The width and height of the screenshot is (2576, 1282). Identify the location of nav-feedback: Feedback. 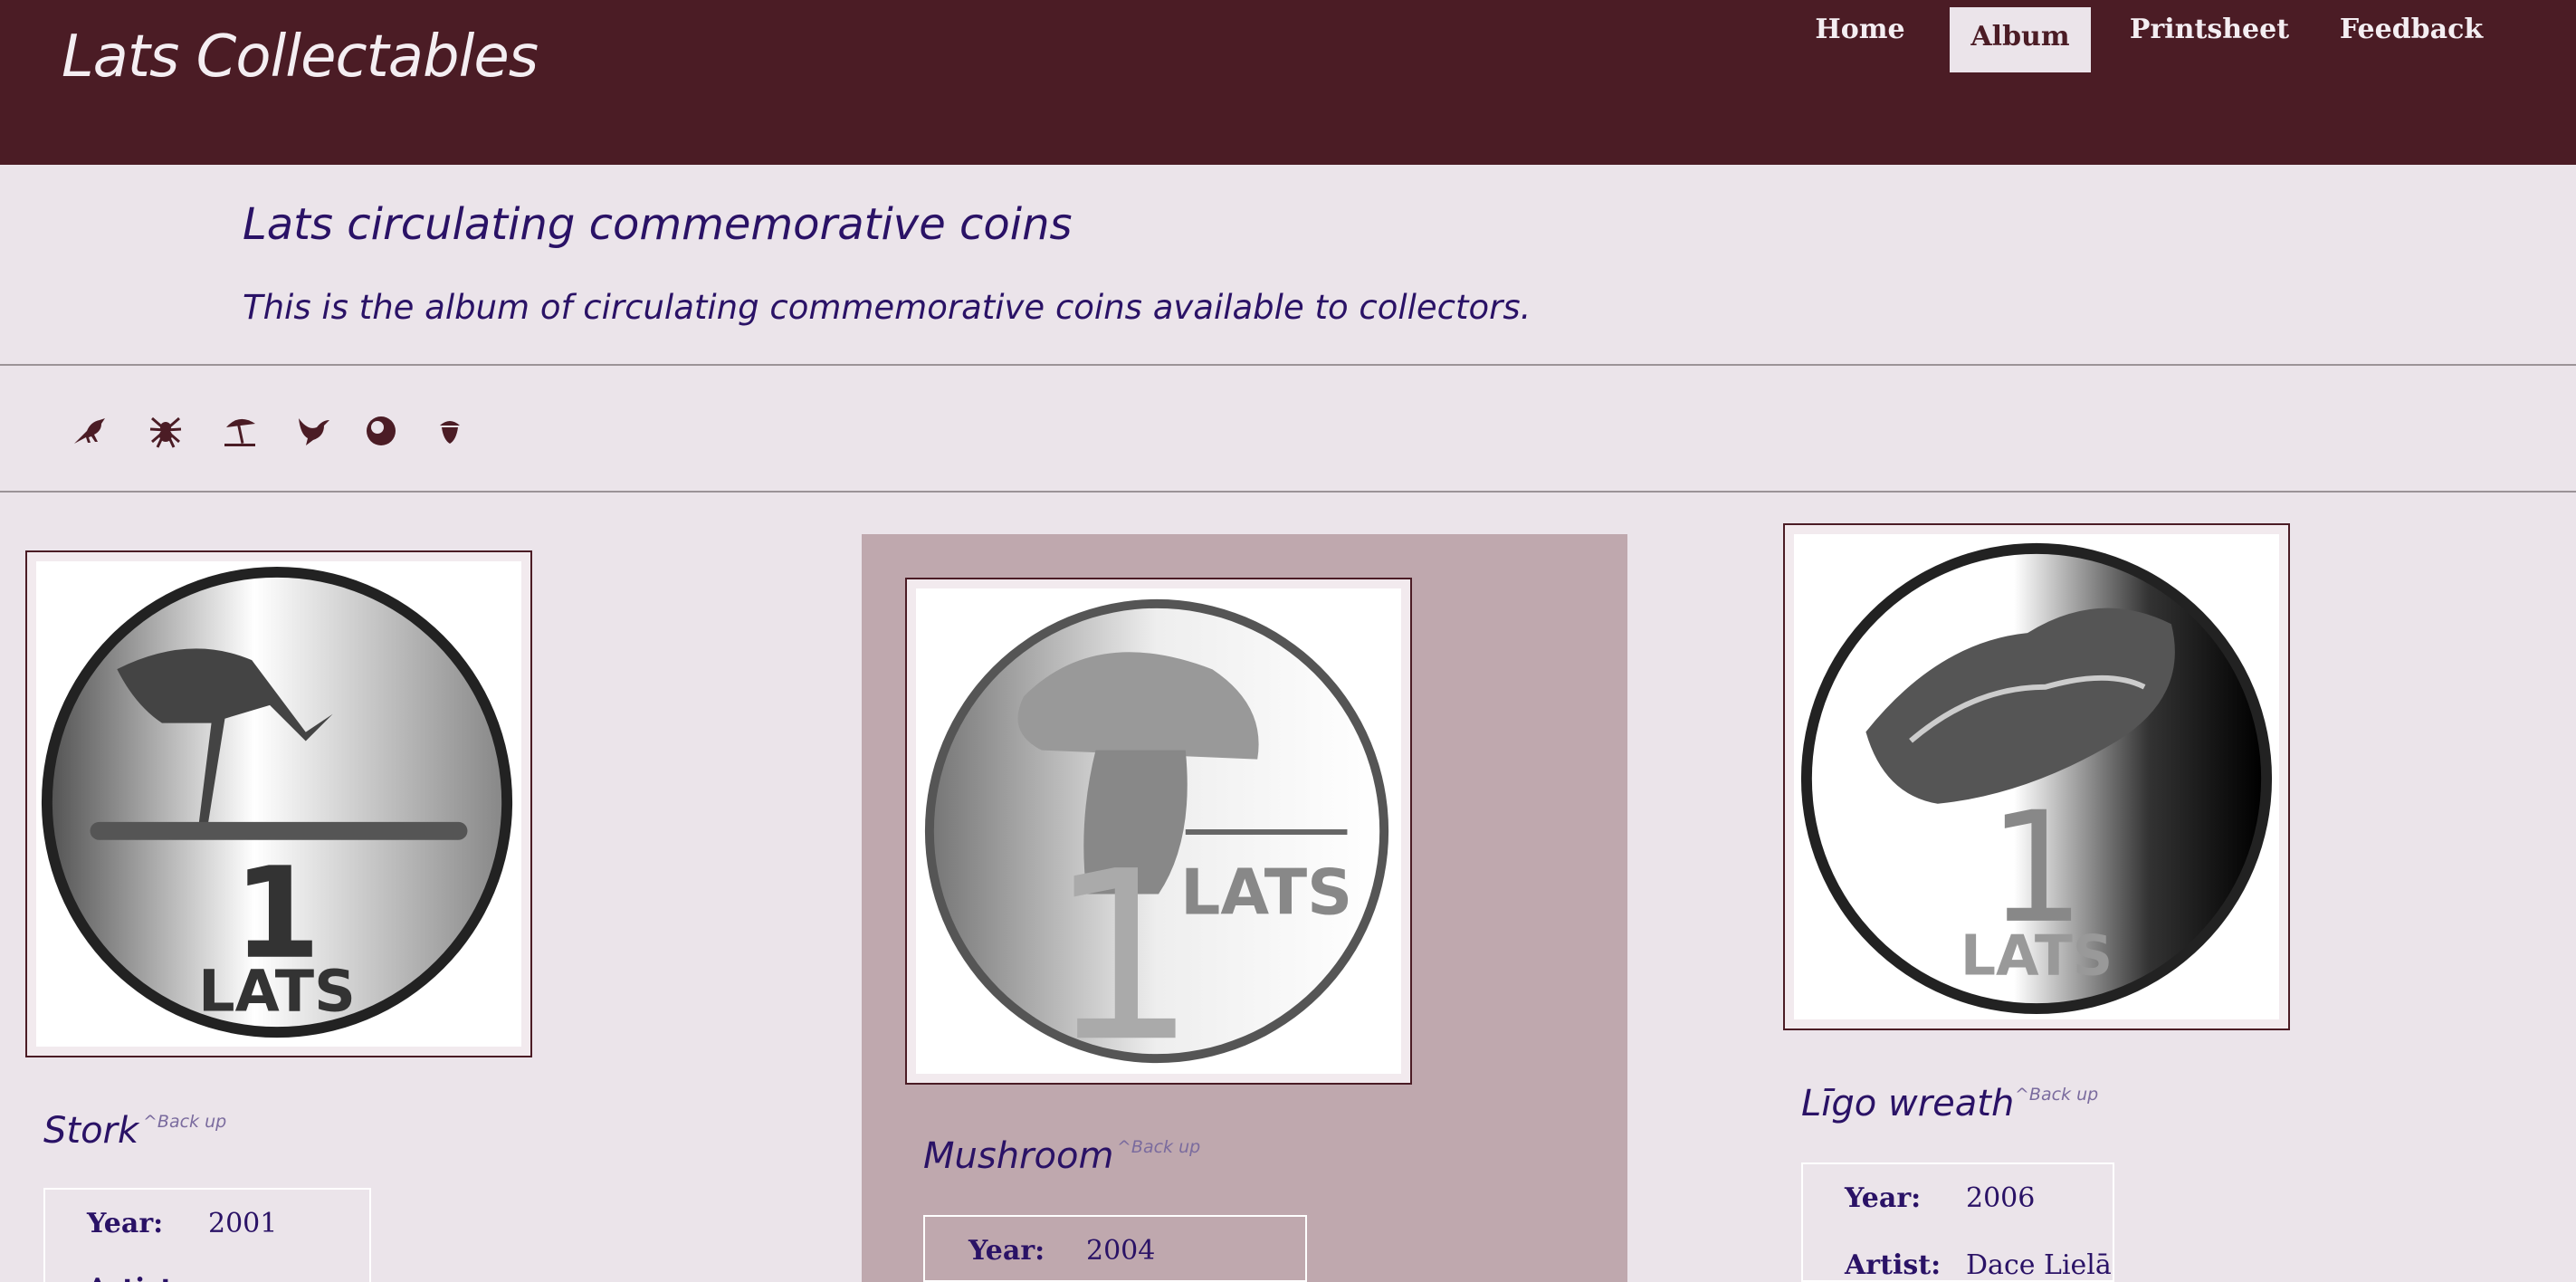
(2412, 32).